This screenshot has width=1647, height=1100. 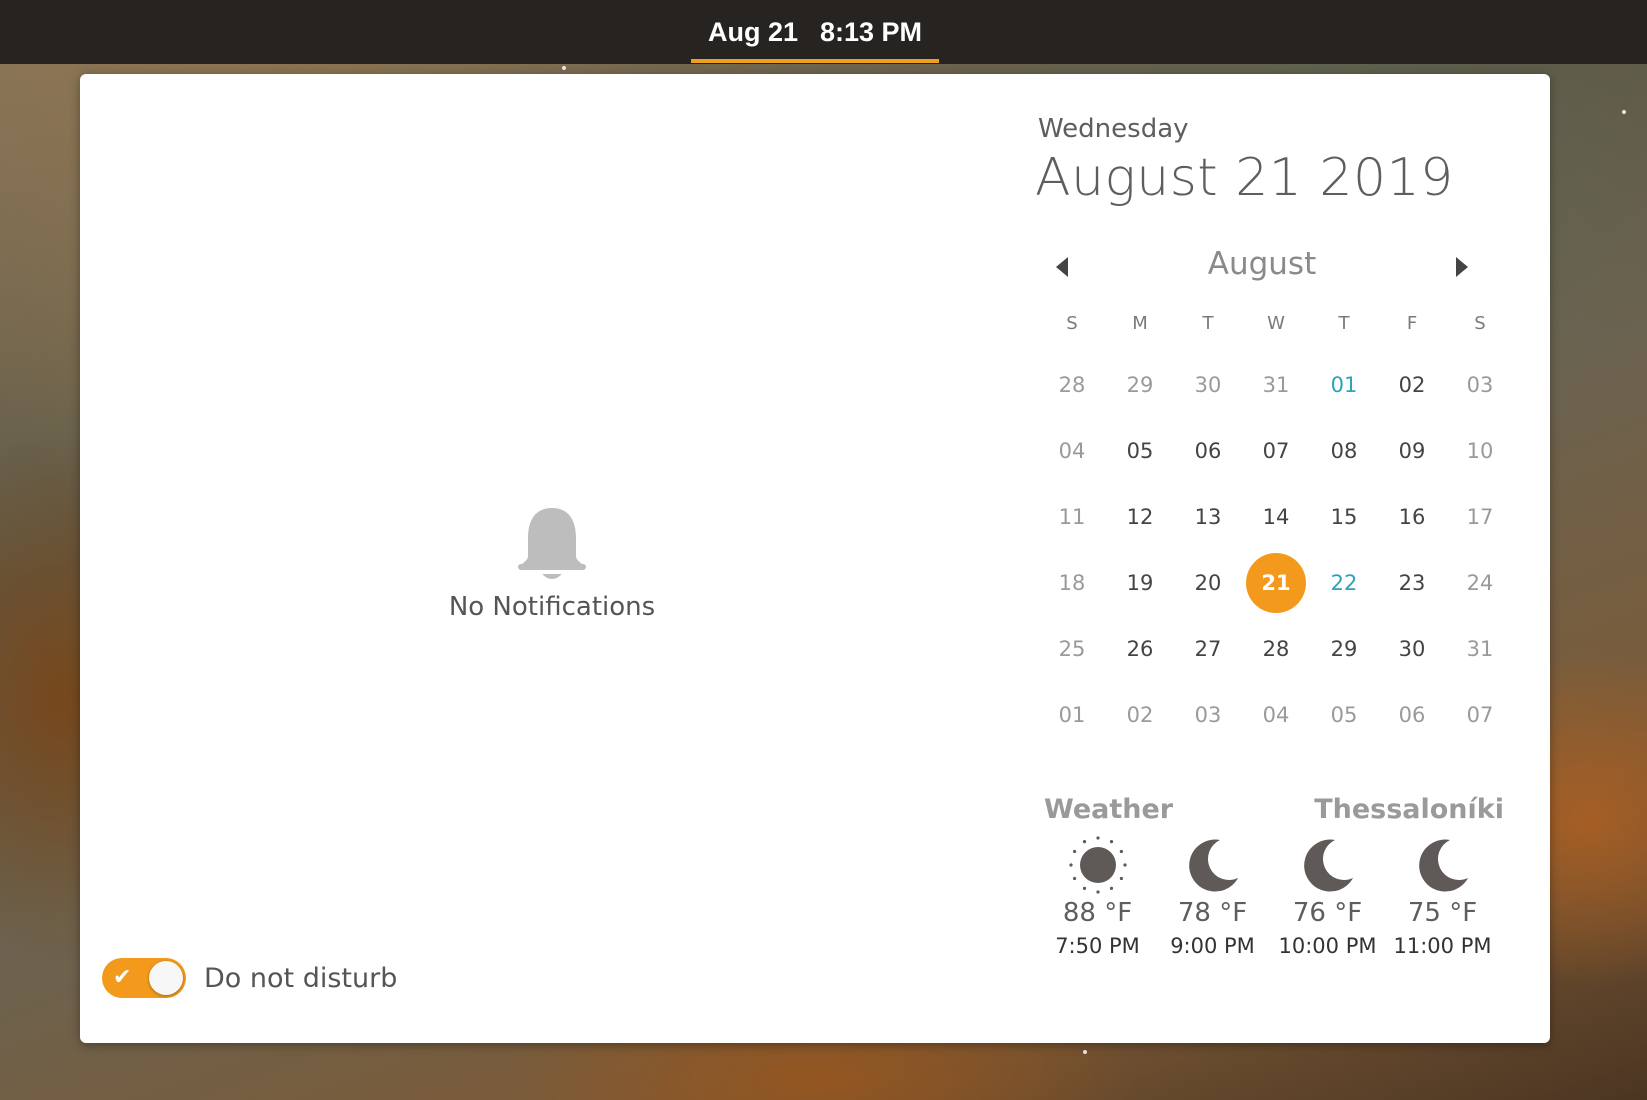 I want to click on calendar-day-number: 13, so click(x=1208, y=517).